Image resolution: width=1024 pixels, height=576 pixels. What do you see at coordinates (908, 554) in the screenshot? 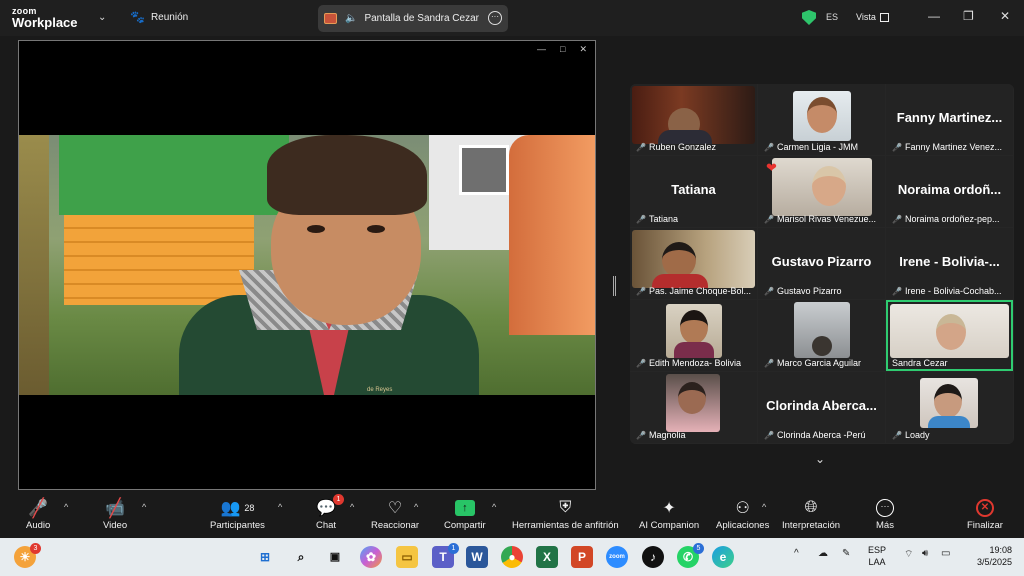
I see `wifi-icon: ⌔` at bounding box center [908, 554].